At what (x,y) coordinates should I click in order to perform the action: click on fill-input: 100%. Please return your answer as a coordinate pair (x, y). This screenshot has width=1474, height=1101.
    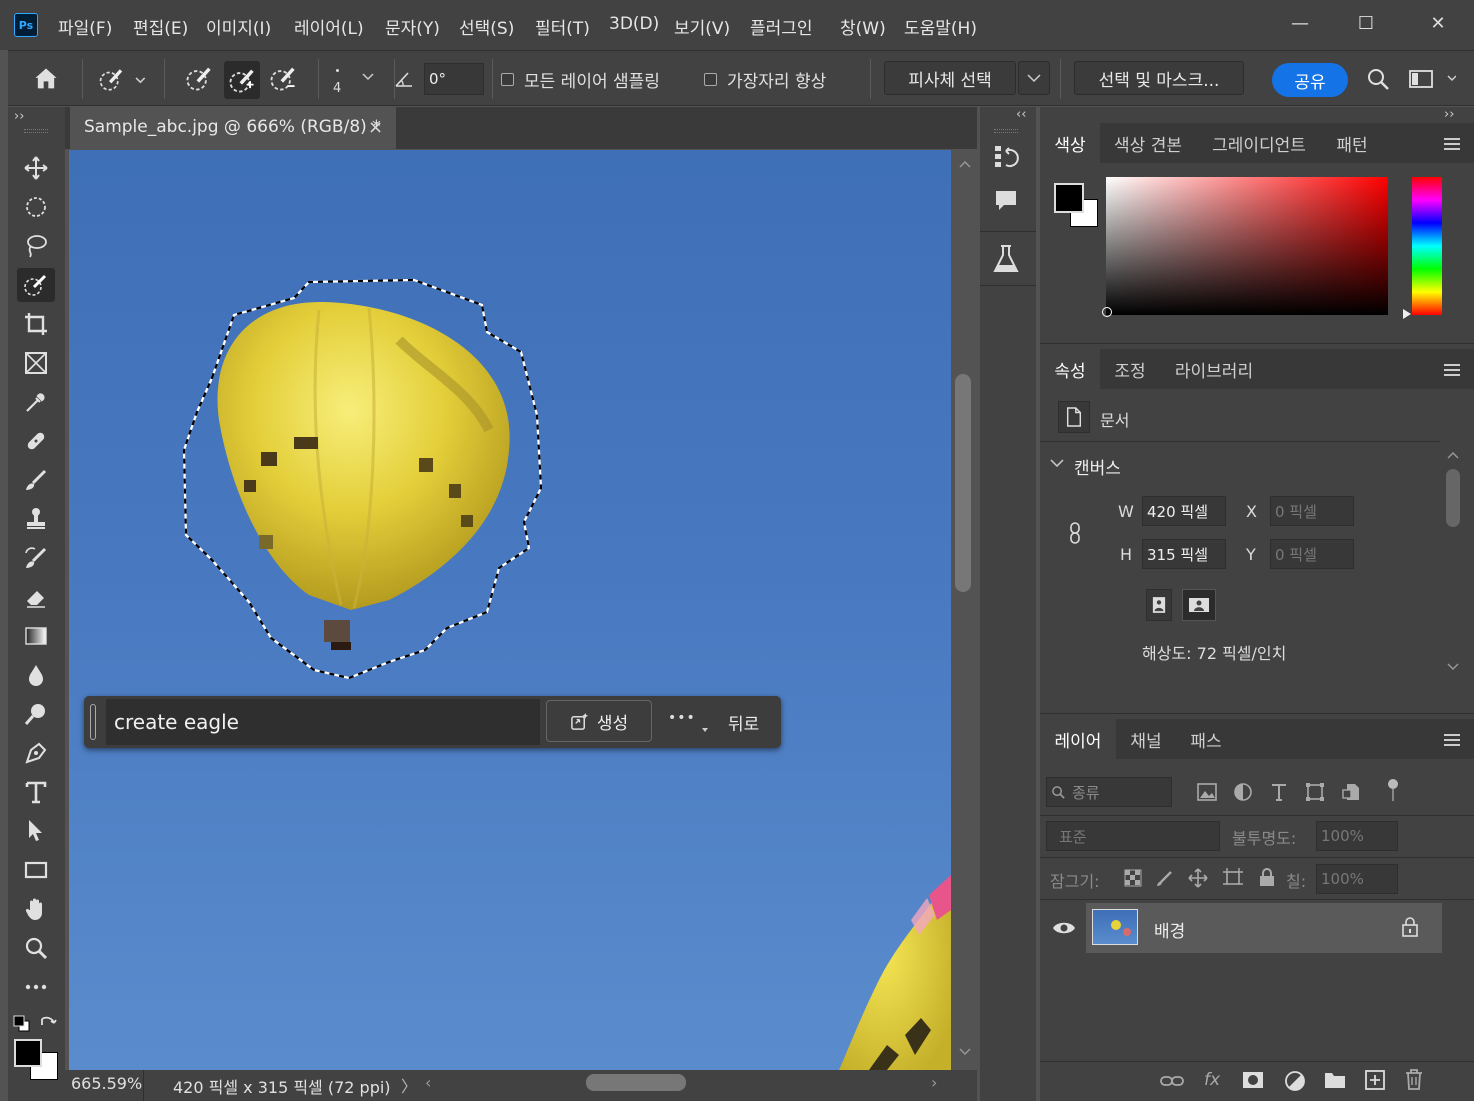
    Looking at the image, I should click on (1357, 879).